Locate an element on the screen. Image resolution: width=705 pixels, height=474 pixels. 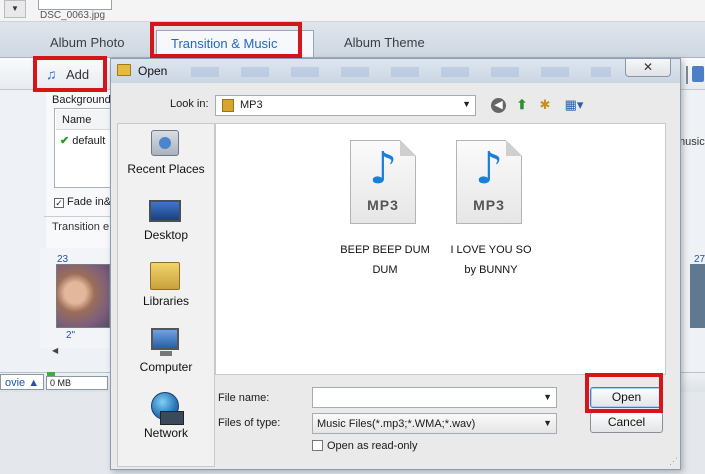
photo-thumbnail is located at coordinates (75, 5).